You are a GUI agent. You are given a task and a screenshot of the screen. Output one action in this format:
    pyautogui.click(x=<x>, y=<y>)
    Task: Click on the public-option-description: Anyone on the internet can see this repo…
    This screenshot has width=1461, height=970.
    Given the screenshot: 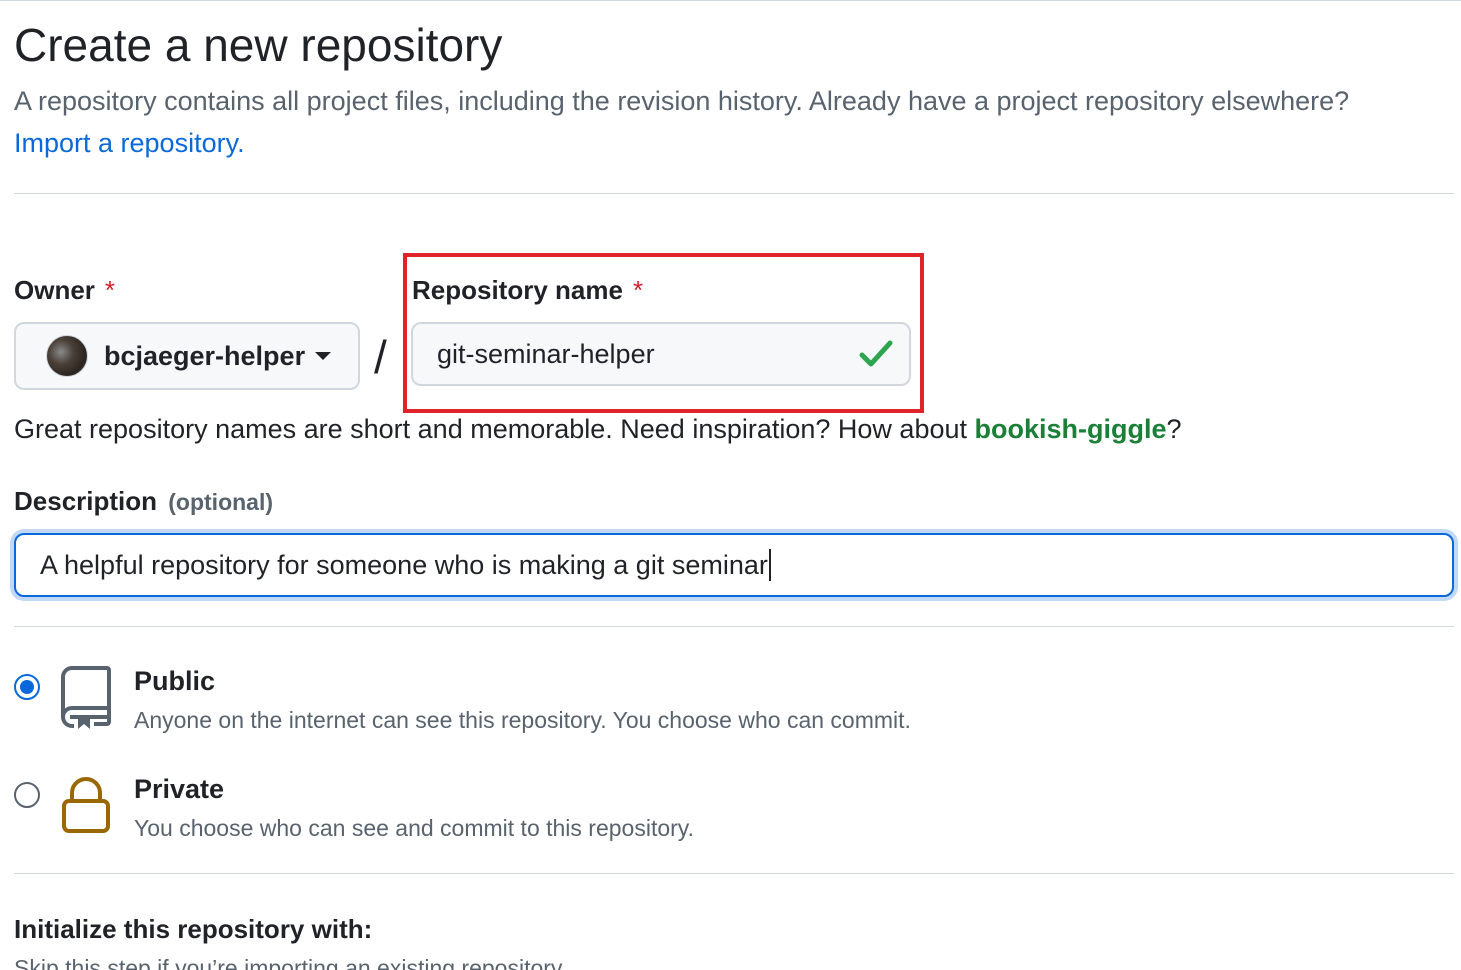 What is the action you would take?
    pyautogui.click(x=522, y=720)
    